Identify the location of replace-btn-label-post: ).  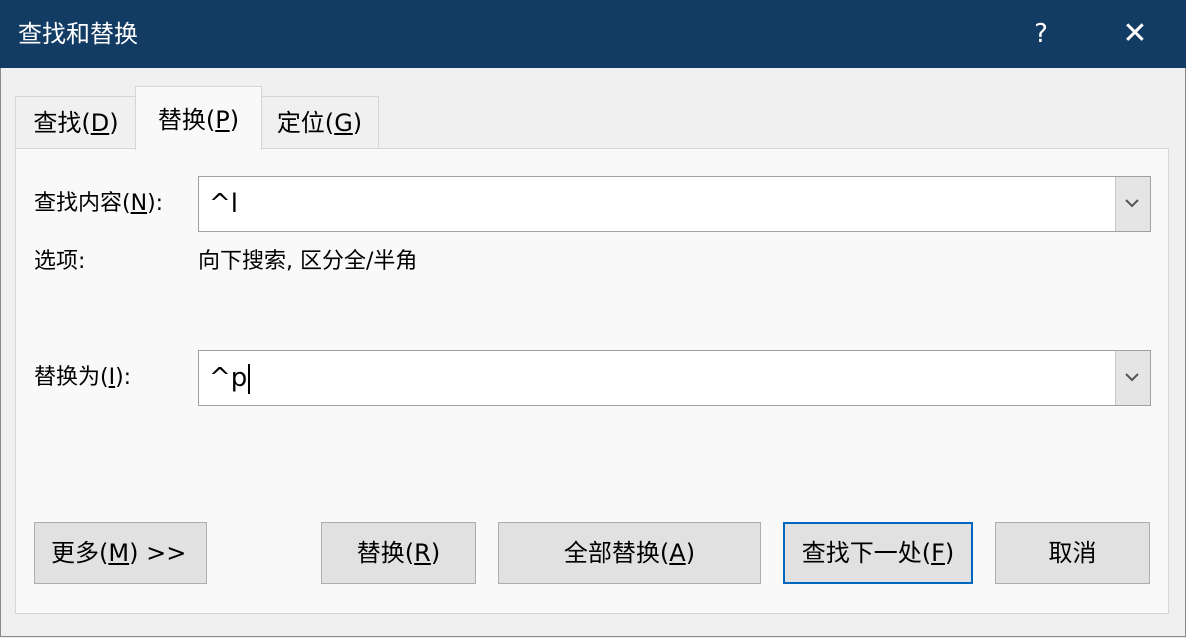
(435, 553).